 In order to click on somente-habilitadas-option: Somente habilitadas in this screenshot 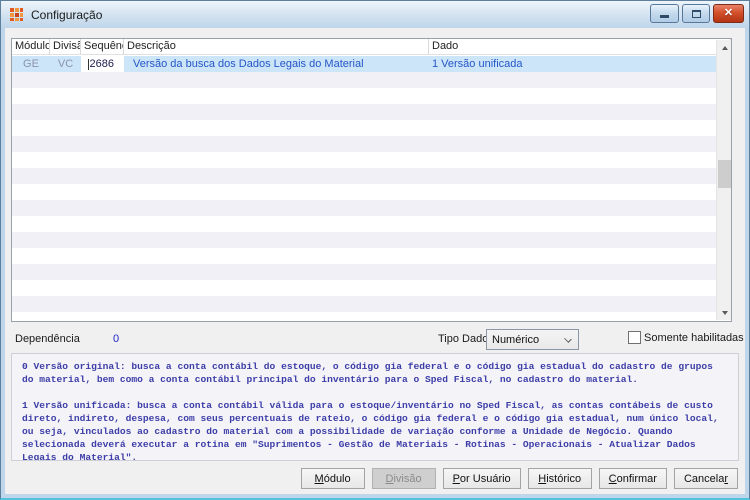, I will do `click(686, 337)`.